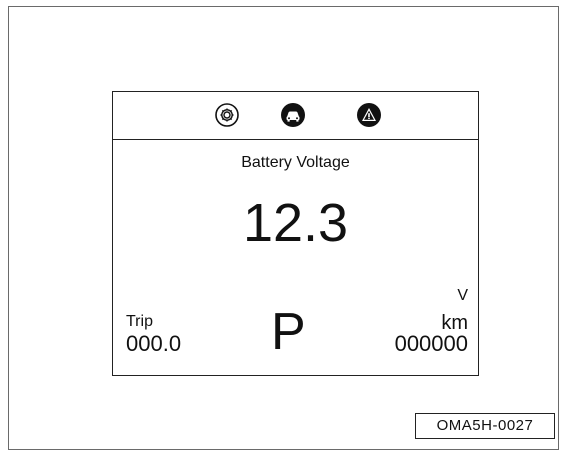 This screenshot has height=458, width=568. What do you see at coordinates (295, 162) in the screenshot?
I see `display-title: Battery Voltage` at bounding box center [295, 162].